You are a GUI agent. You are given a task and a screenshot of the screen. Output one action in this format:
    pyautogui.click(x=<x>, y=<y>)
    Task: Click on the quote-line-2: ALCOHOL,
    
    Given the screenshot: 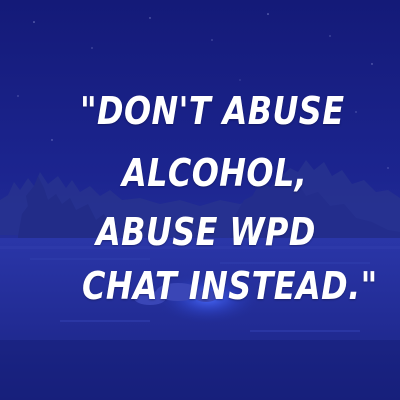 What is the action you would take?
    pyautogui.click(x=215, y=173)
    